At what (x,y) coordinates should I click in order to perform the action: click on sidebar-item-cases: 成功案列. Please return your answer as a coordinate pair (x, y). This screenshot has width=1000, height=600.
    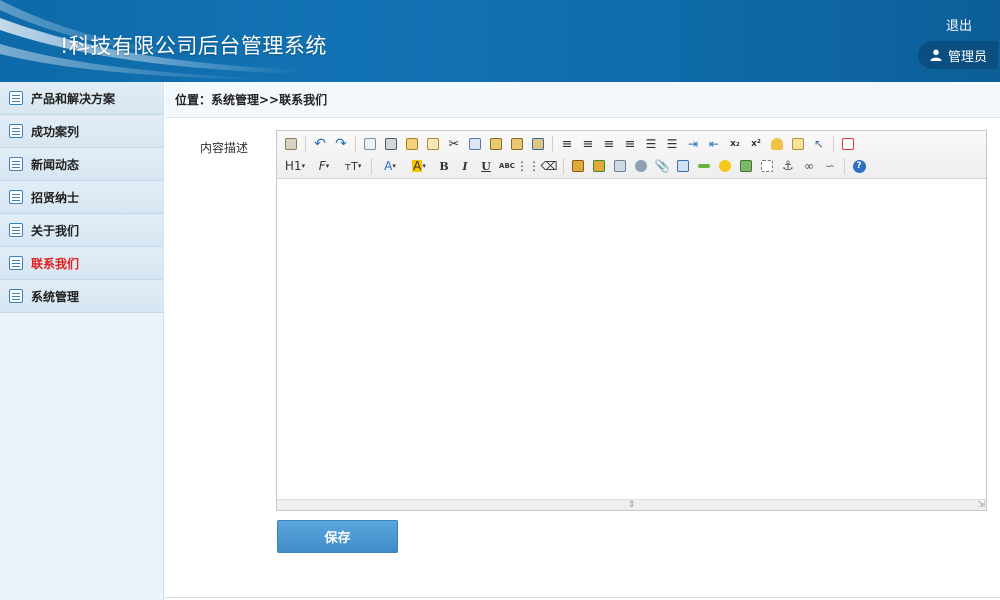
    Looking at the image, I should click on (81, 131).